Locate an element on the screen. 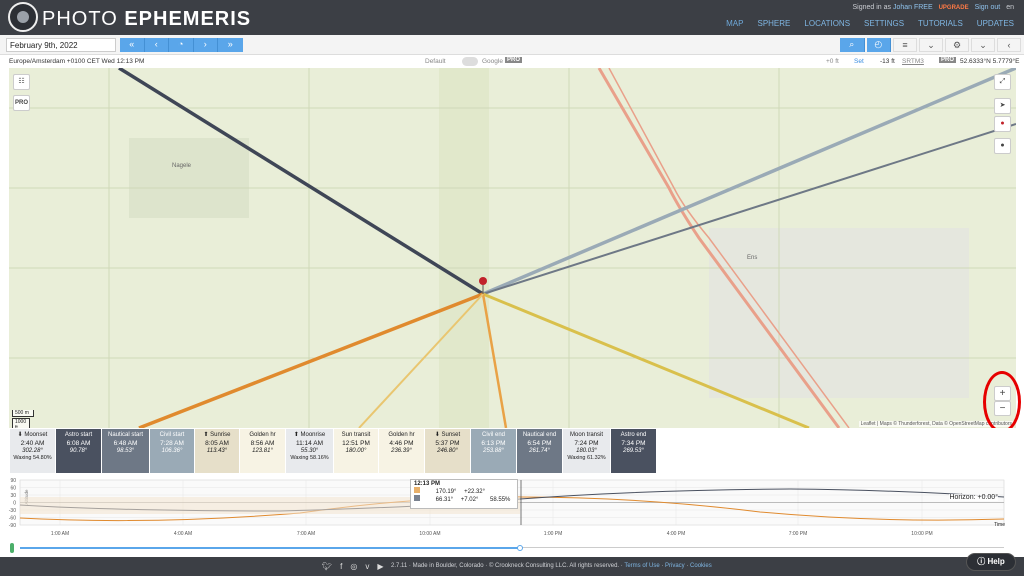  facebook-icon: f is located at coordinates (341, 566).